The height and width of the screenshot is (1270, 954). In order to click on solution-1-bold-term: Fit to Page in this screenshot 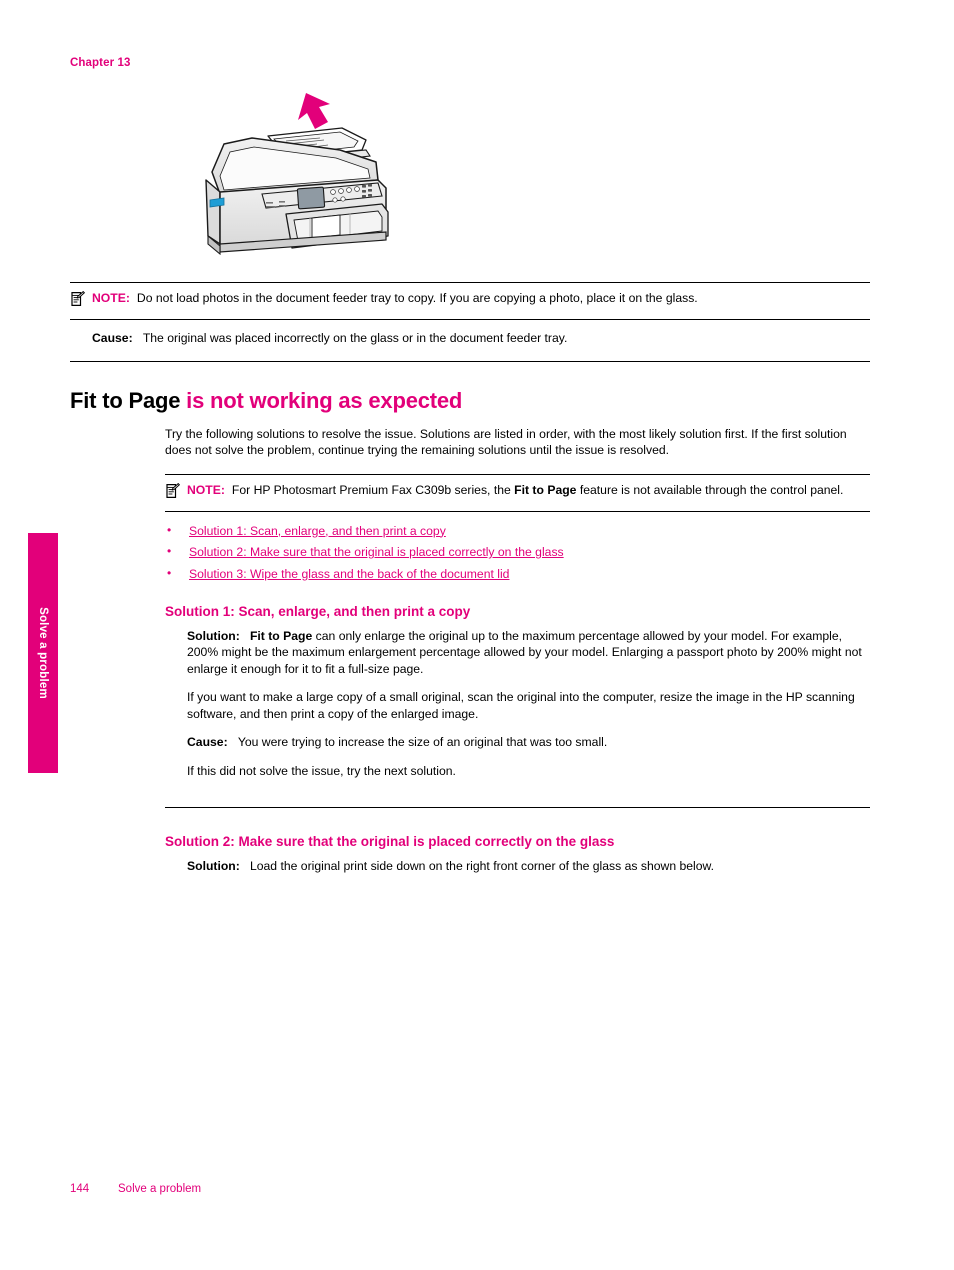, I will do `click(281, 635)`.